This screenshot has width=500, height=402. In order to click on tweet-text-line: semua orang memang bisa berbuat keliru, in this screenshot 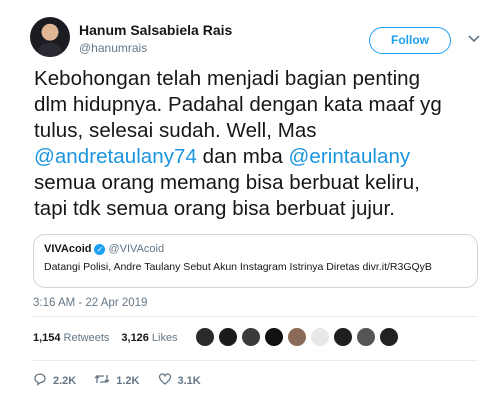, I will do `click(259, 183)`.